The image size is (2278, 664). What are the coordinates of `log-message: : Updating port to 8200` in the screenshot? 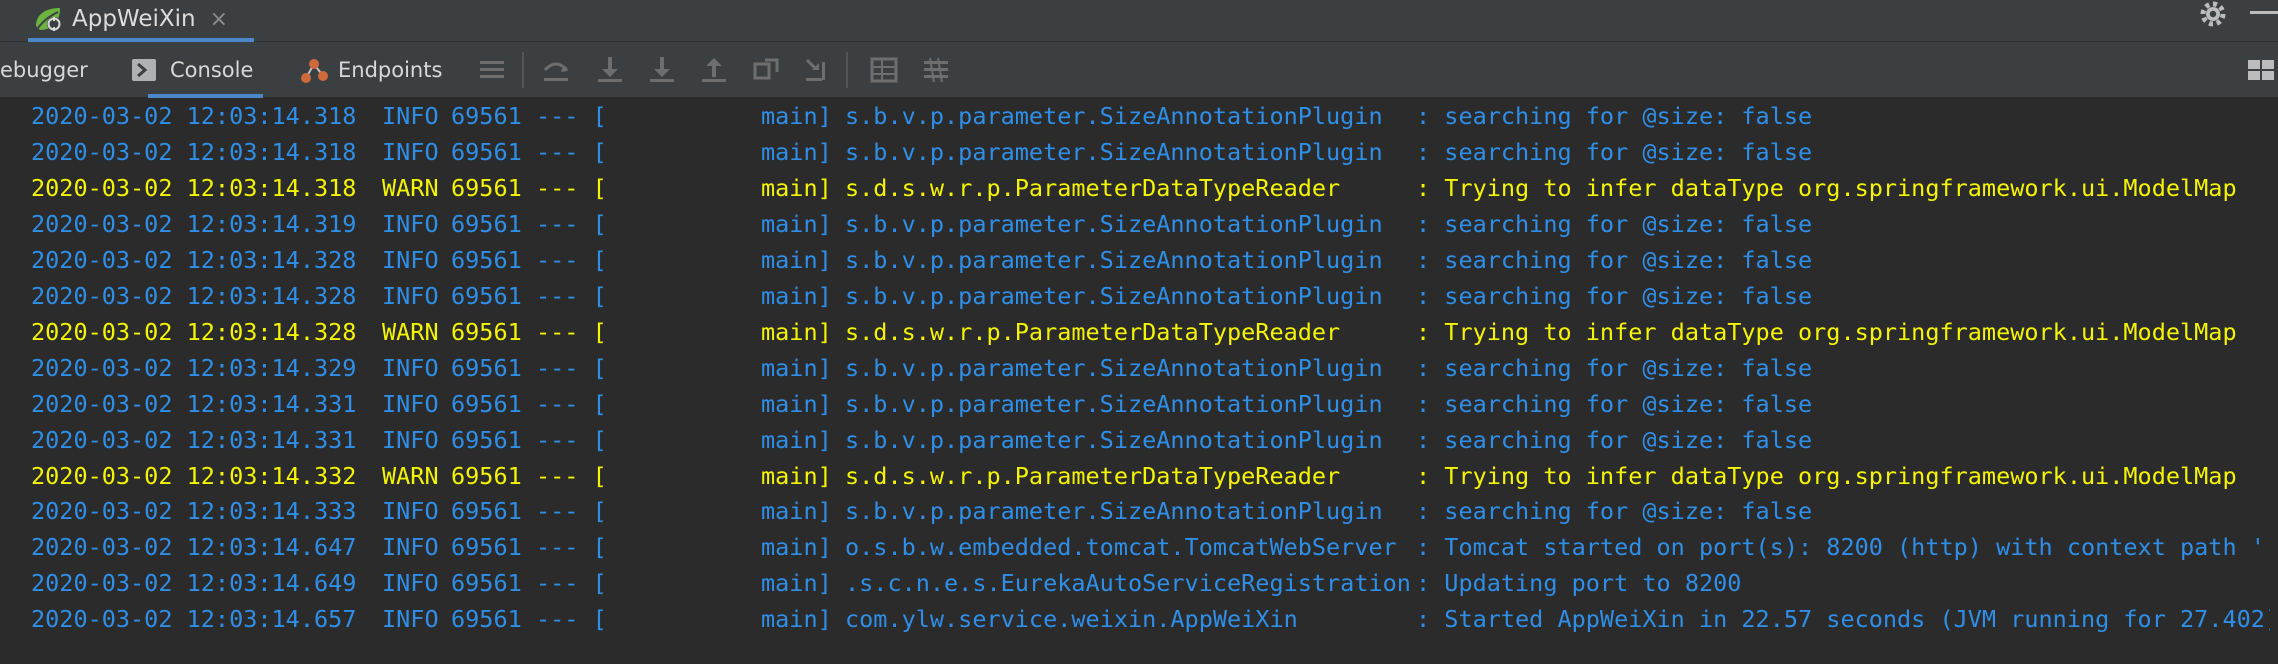 It's located at (1579, 583).